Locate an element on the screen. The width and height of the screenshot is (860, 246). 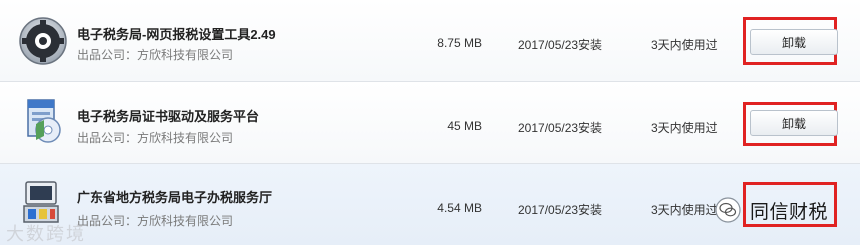
highlight-box is located at coordinates (790, 204).